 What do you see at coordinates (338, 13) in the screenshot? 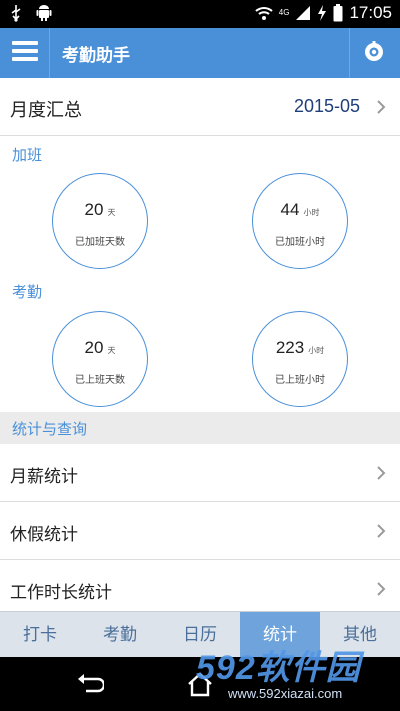
I see `battery-icon` at bounding box center [338, 13].